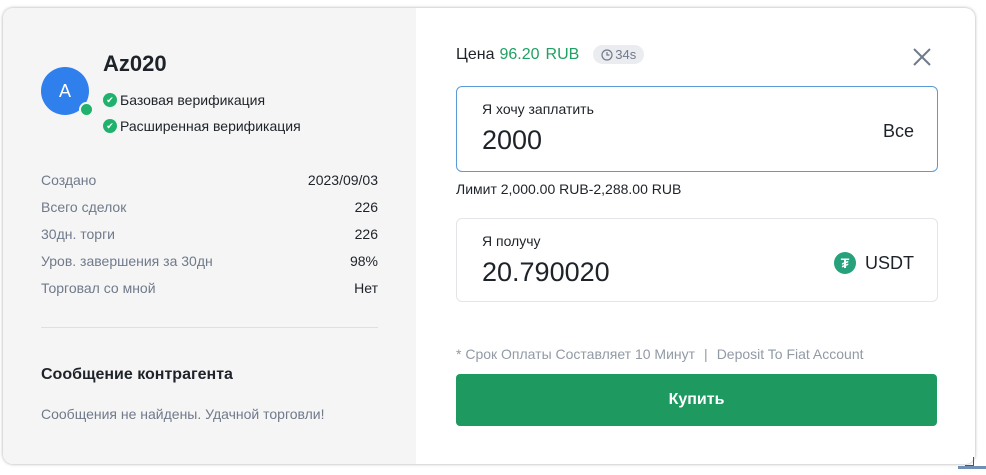 The width and height of the screenshot is (986, 475). What do you see at coordinates (696, 400) in the screenshot?
I see `buy-button: Купить` at bounding box center [696, 400].